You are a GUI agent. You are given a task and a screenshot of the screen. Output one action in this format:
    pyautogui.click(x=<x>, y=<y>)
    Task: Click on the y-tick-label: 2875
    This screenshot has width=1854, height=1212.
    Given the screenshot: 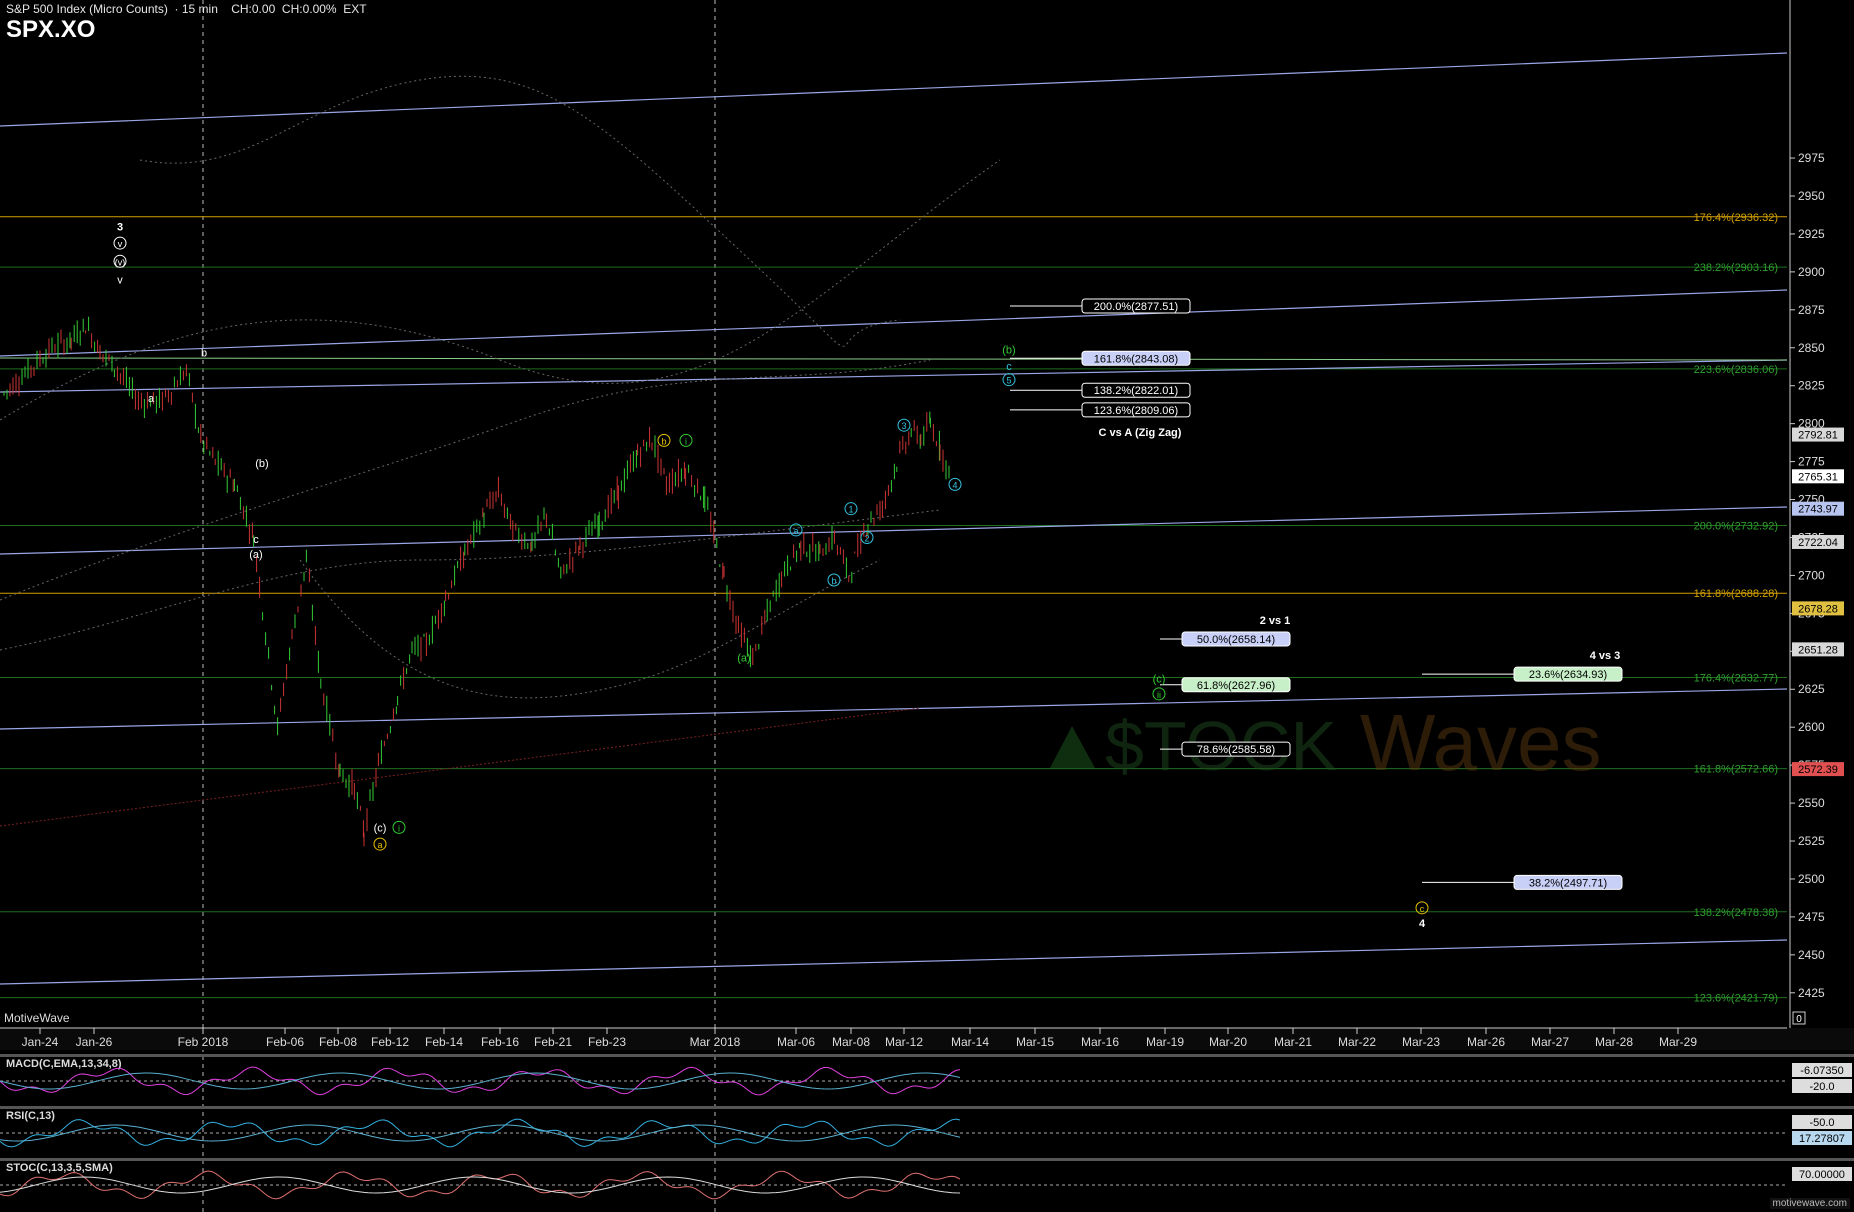 What is the action you would take?
    pyautogui.click(x=1811, y=310)
    